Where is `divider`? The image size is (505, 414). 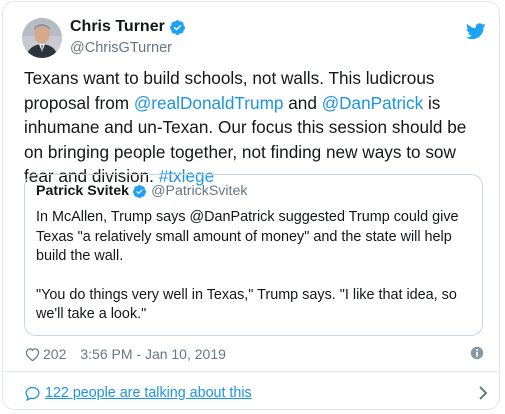
divider is located at coordinates (251, 371).